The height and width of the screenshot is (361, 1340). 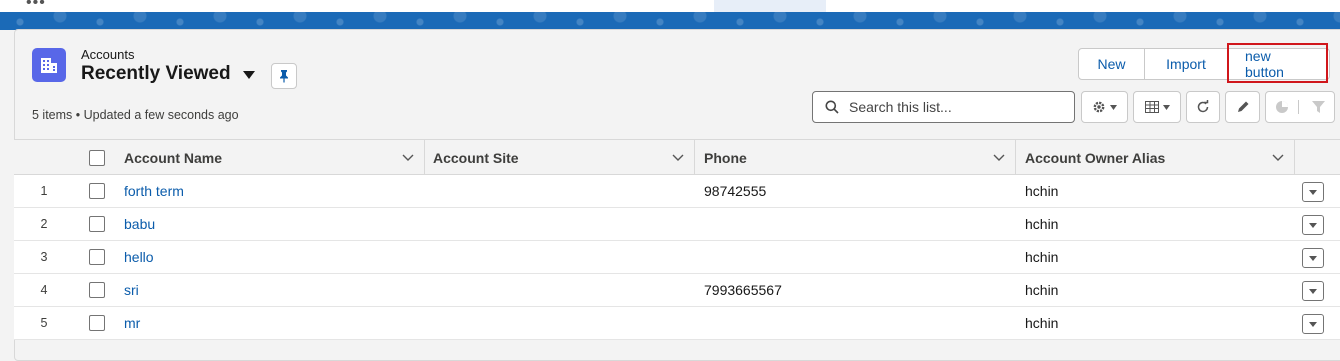 I want to click on row-number: 2, so click(x=44, y=224).